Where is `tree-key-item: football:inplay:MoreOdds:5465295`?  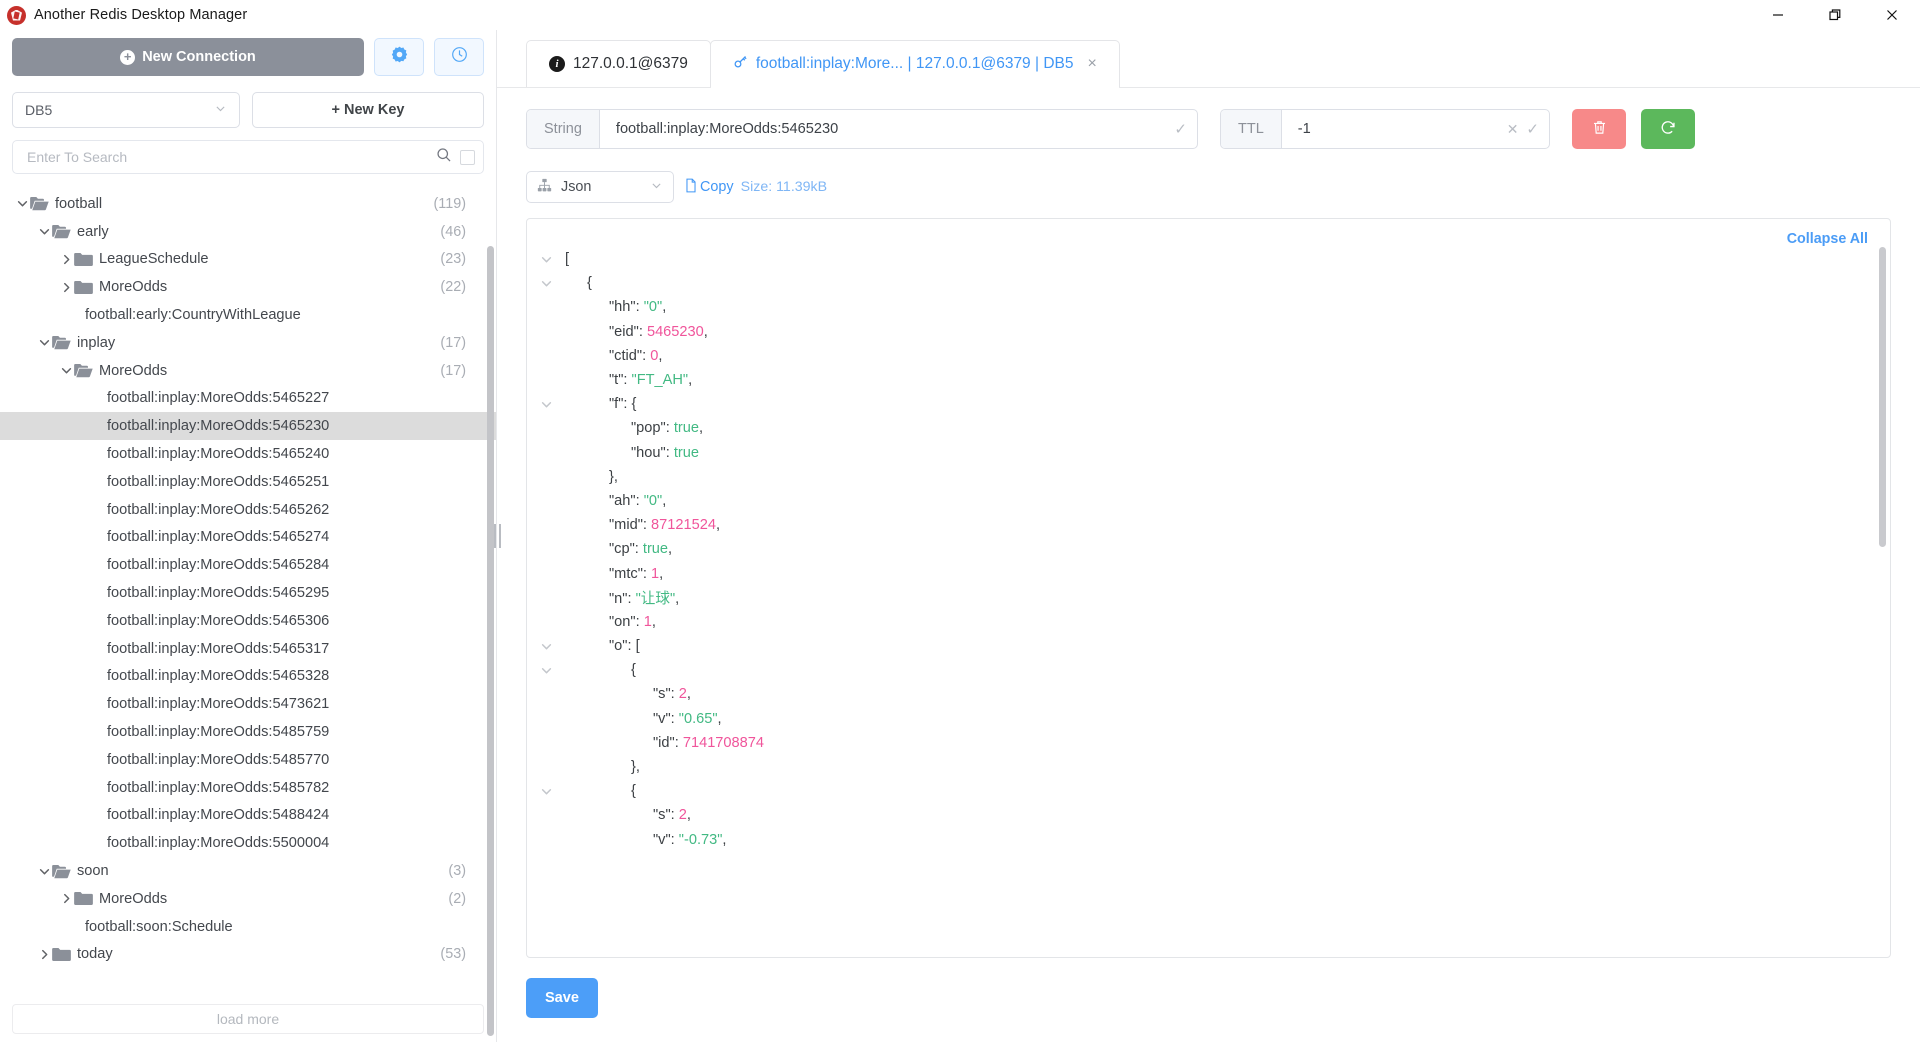
tree-key-item: football:inplay:MoreOdds:5465295 is located at coordinates (248, 593).